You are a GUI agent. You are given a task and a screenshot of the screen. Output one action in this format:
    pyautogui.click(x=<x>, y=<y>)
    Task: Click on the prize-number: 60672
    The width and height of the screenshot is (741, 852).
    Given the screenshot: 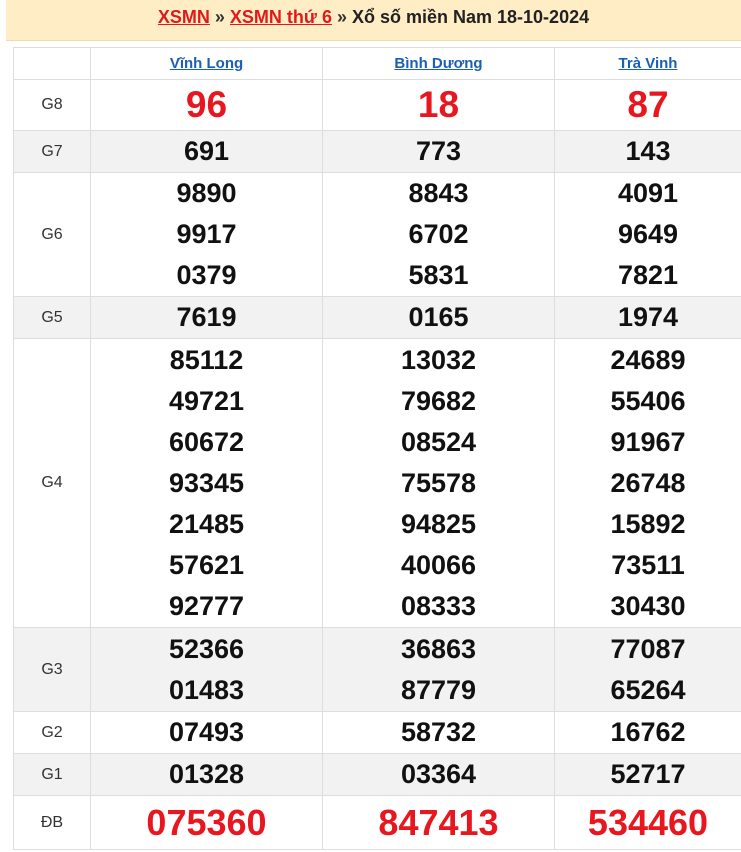 What is the action you would take?
    pyautogui.click(x=206, y=441)
    